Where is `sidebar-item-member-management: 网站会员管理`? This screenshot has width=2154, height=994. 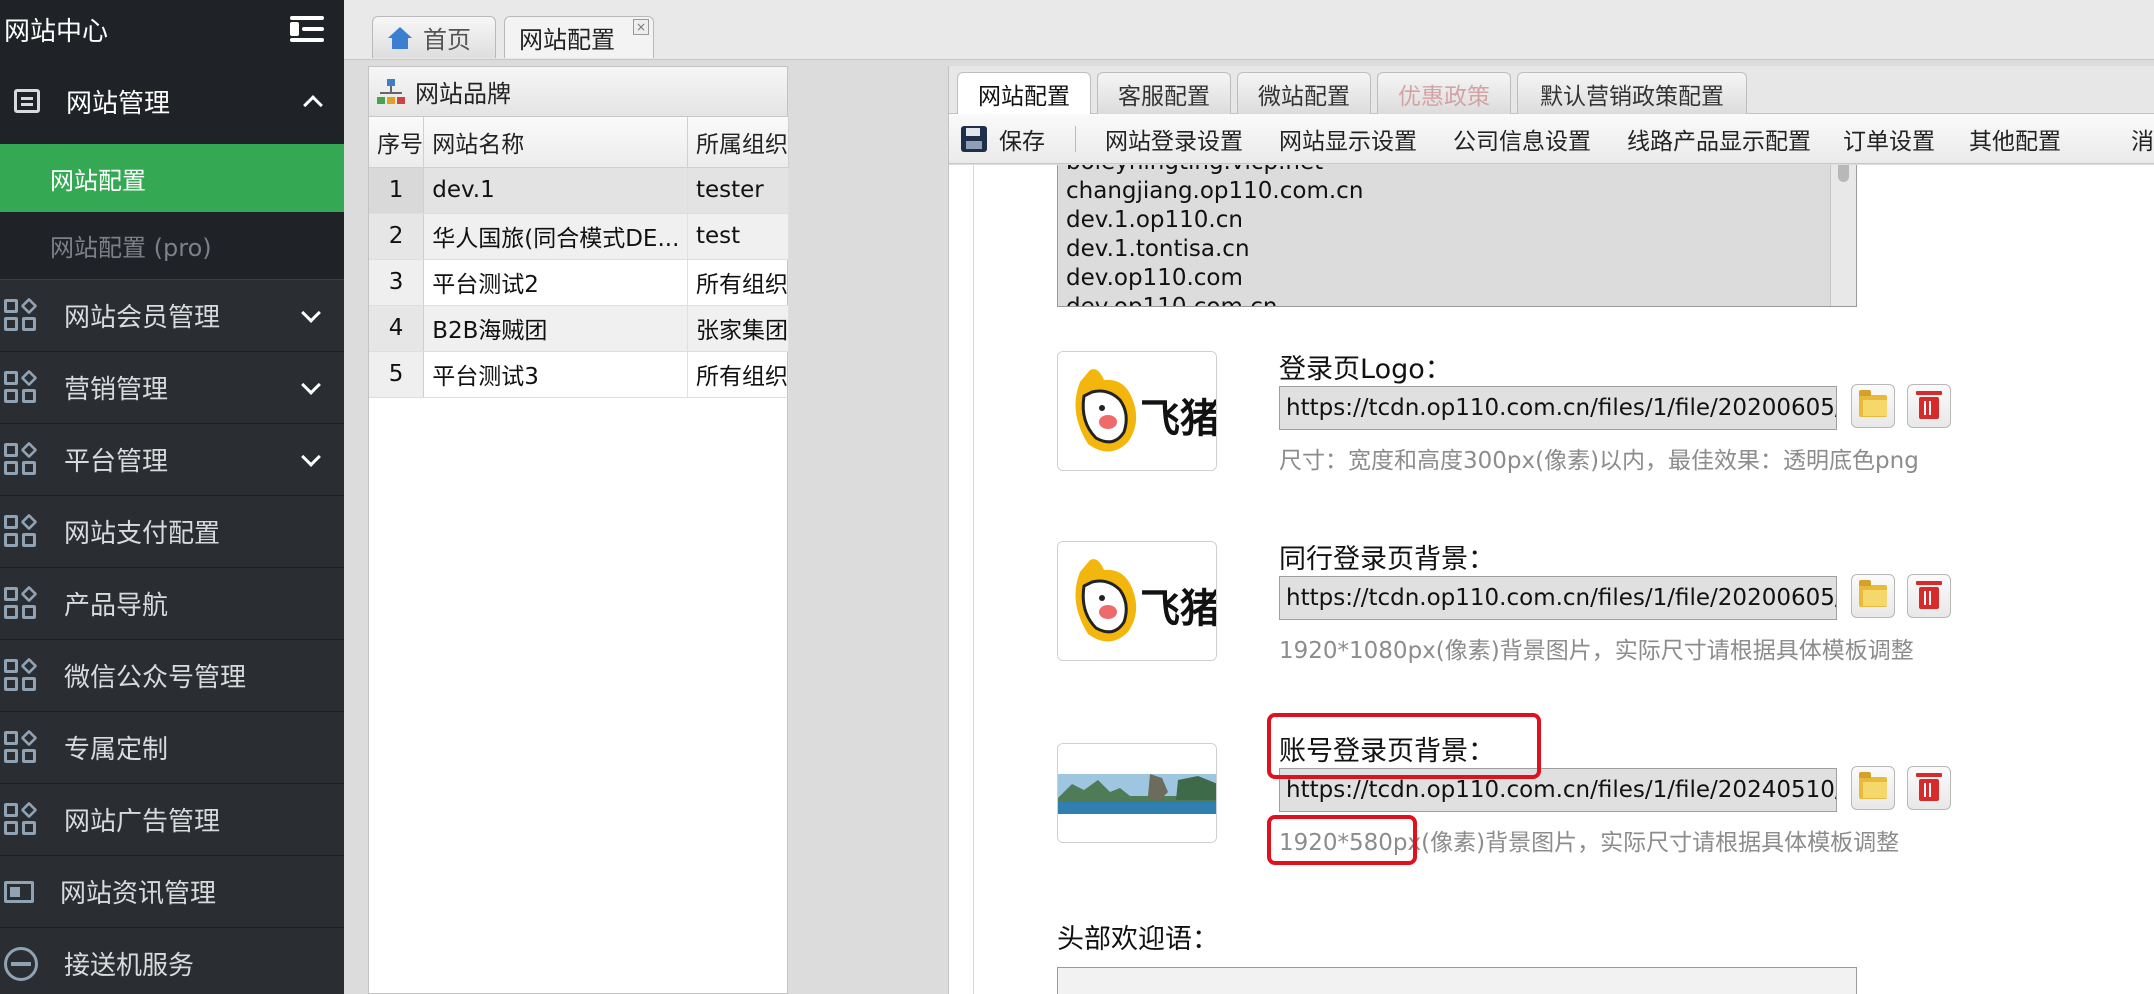 sidebar-item-member-management: 网站会员管理 is located at coordinates (172, 316).